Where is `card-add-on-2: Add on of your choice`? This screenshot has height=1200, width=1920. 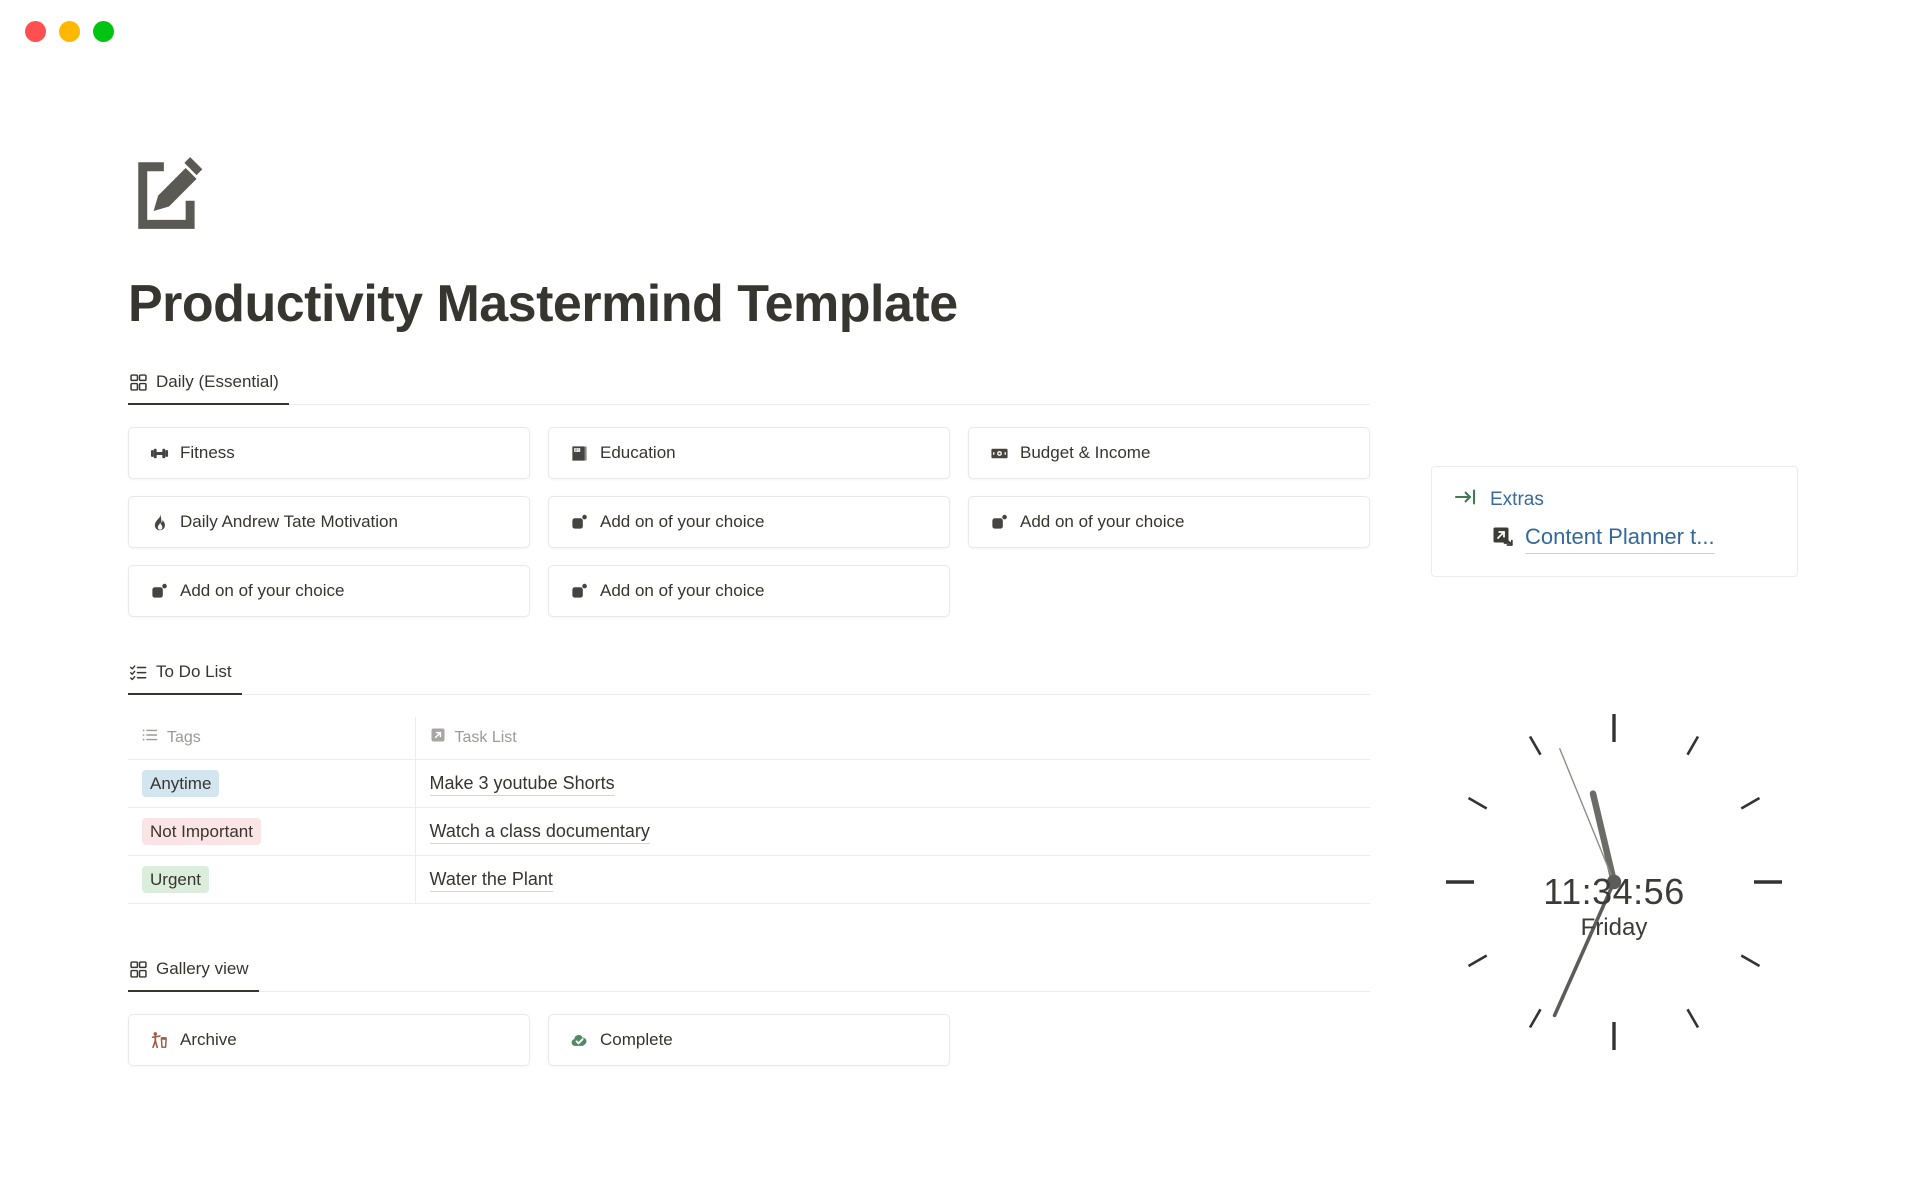
card-add-on-2: Add on of your choice is located at coordinates (1169, 522).